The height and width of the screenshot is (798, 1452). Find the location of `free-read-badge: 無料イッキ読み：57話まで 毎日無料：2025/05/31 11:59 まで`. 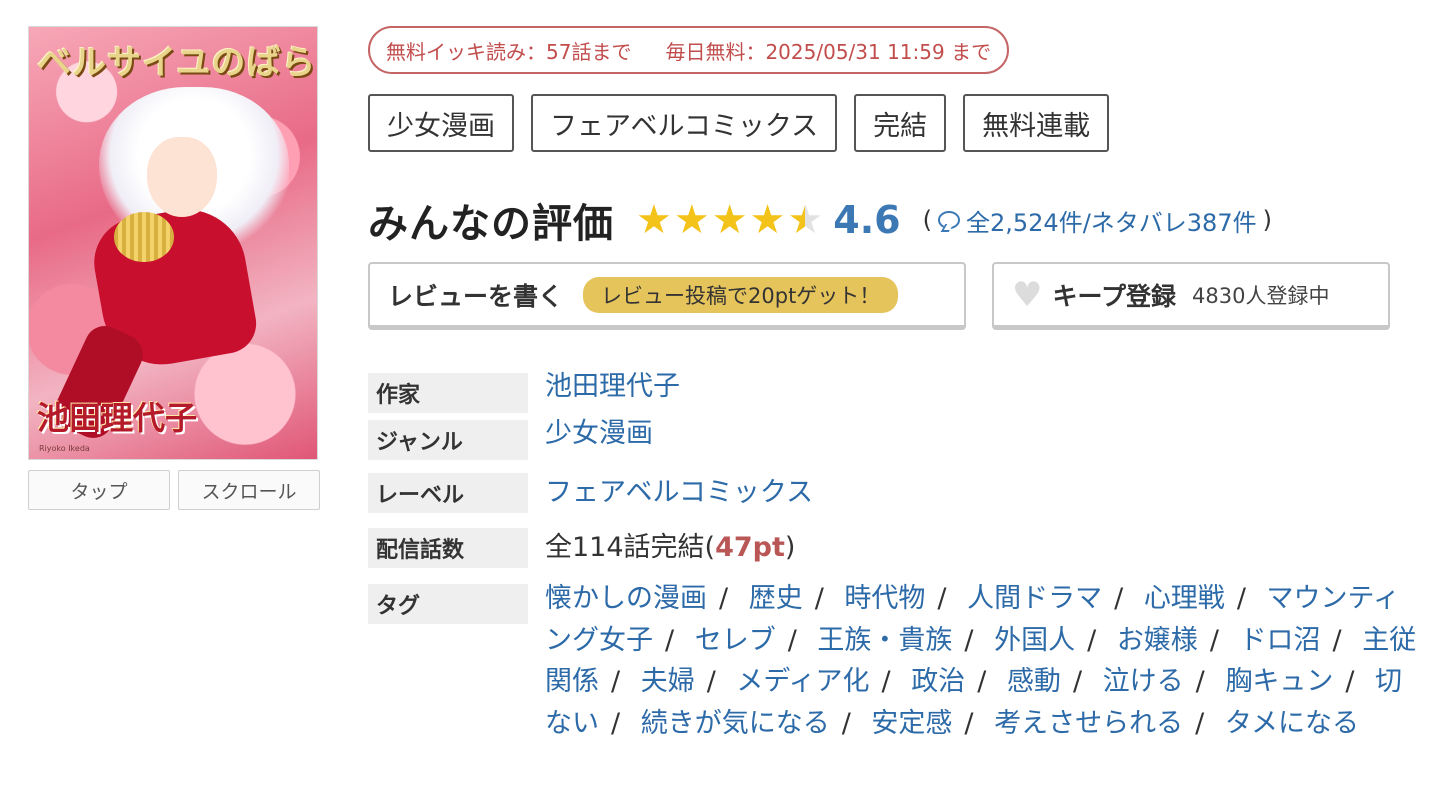

free-read-badge: 無料イッキ読み：57話まで 毎日無料：2025/05/31 11:59 まで is located at coordinates (689, 50).